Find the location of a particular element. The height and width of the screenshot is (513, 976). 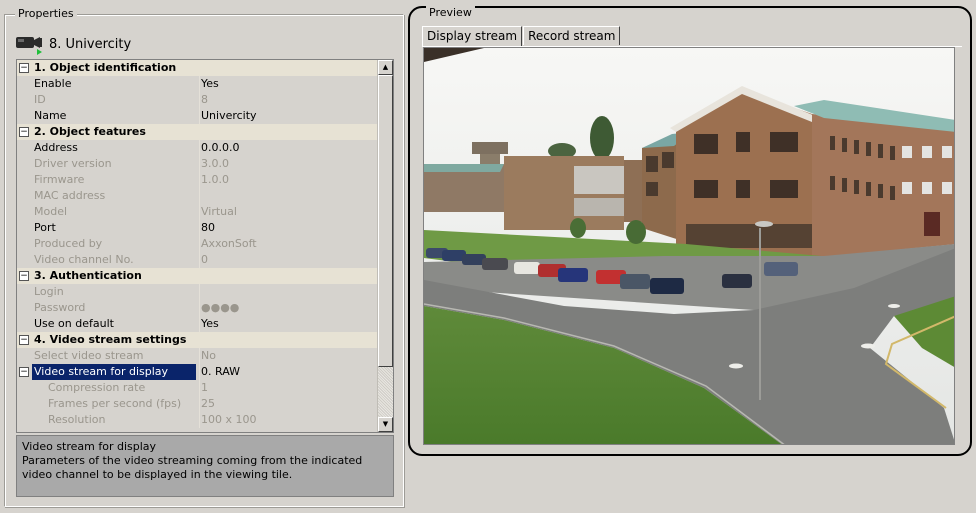

property-name: Enable is located at coordinates (53, 83).